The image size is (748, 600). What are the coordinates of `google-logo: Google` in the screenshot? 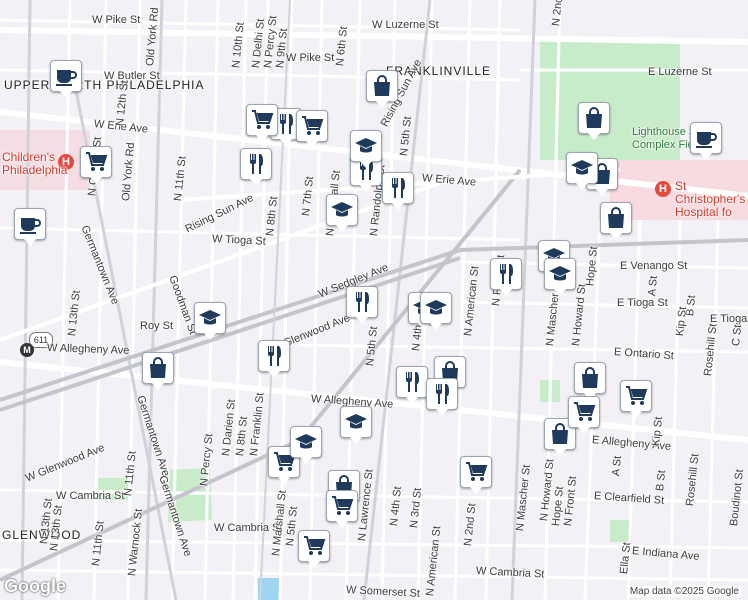 It's located at (35, 586).